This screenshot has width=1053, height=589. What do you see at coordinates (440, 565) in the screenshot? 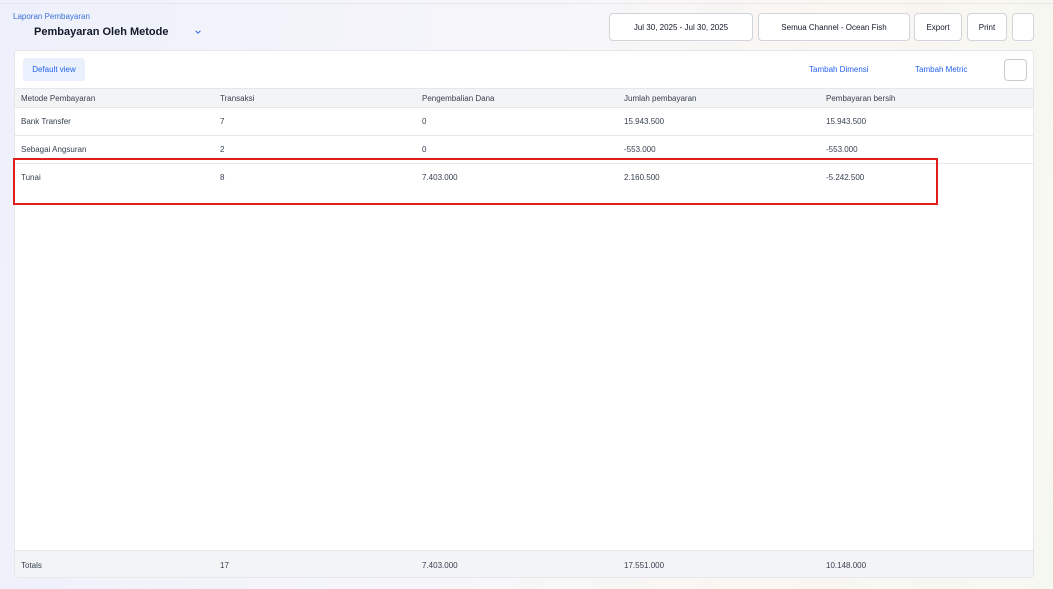
I see `totals-refunds: 7.403.000` at bounding box center [440, 565].